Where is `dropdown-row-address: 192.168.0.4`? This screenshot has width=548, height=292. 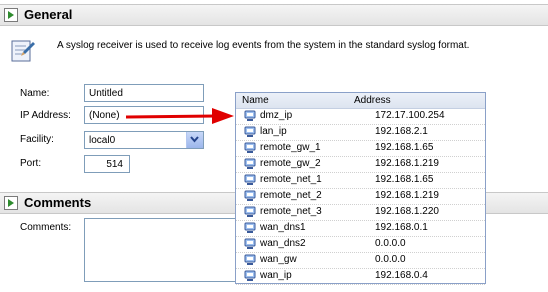
dropdown-row-address: 192.168.0.4 is located at coordinates (401, 275).